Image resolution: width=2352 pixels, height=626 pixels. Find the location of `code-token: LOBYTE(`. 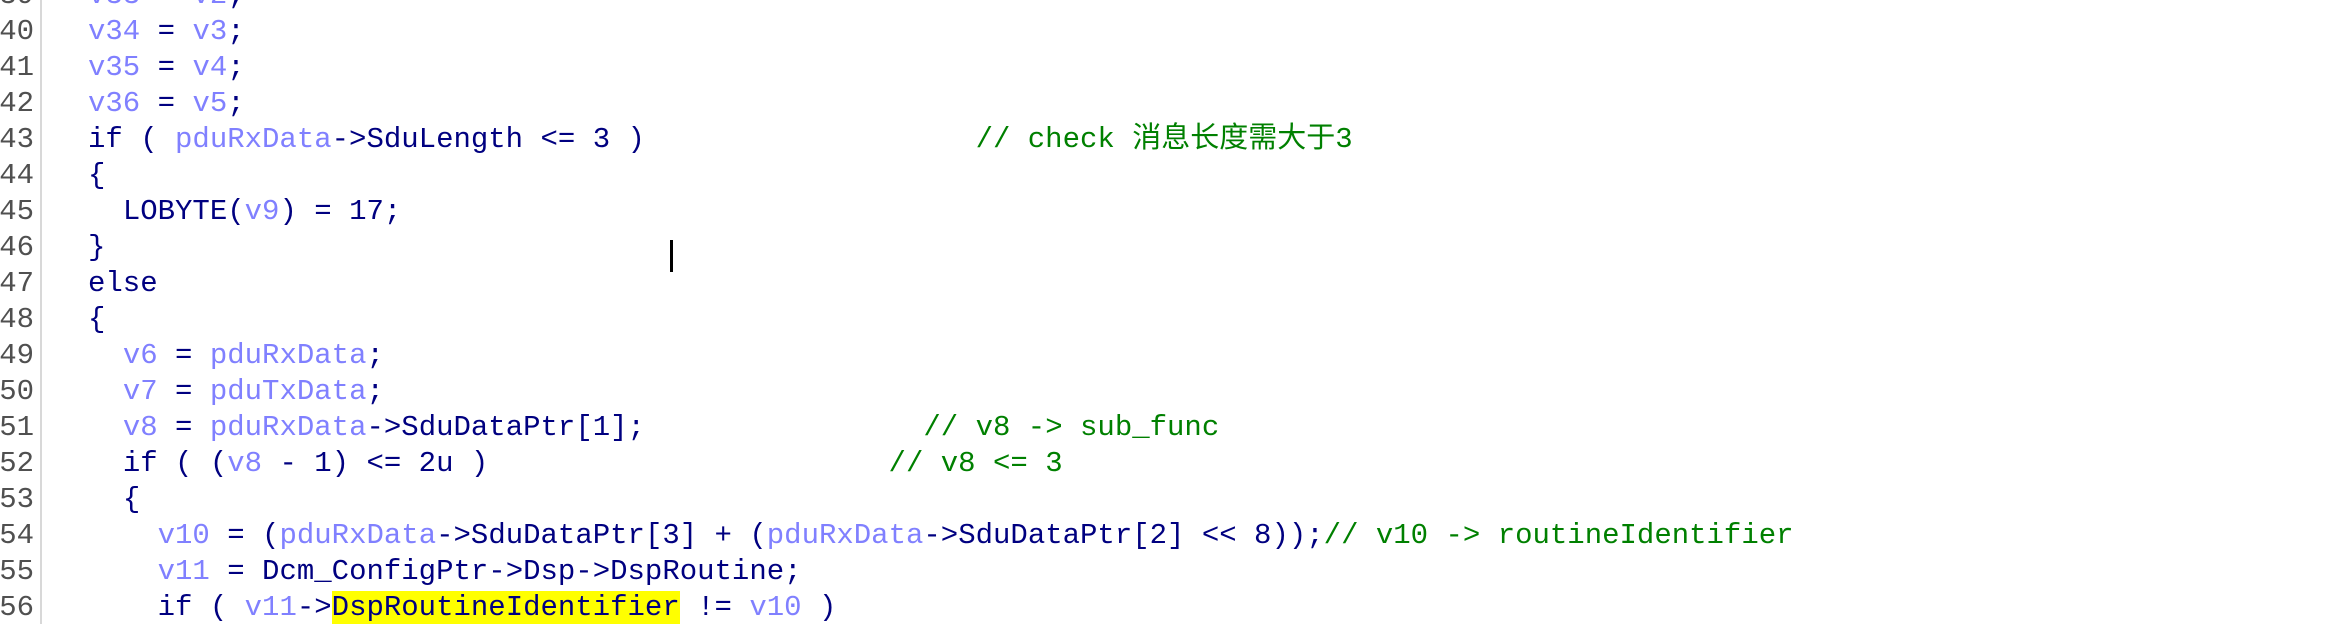

code-token: LOBYTE( is located at coordinates (183, 211).